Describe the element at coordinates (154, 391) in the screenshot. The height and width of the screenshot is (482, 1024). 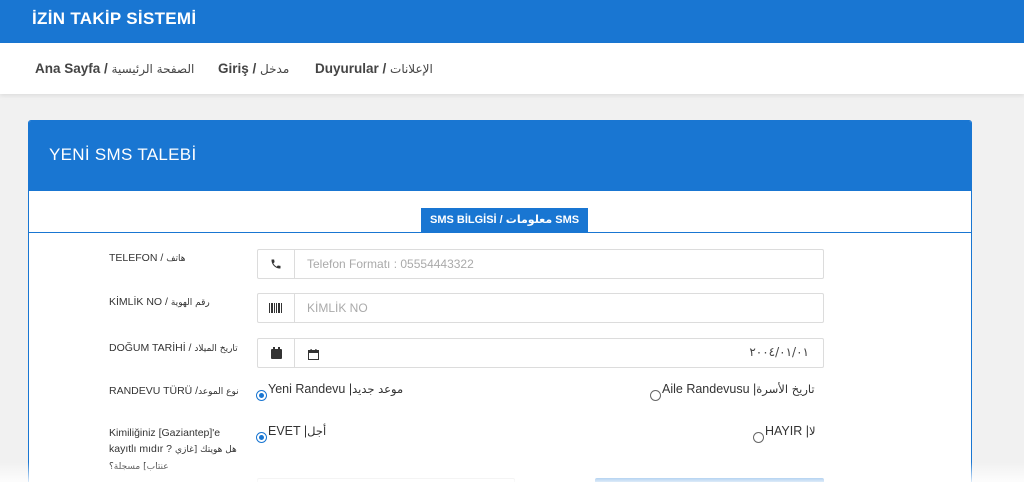
I see `appointment-type-label-text: RANDEVU TÜRÜ /` at that location.